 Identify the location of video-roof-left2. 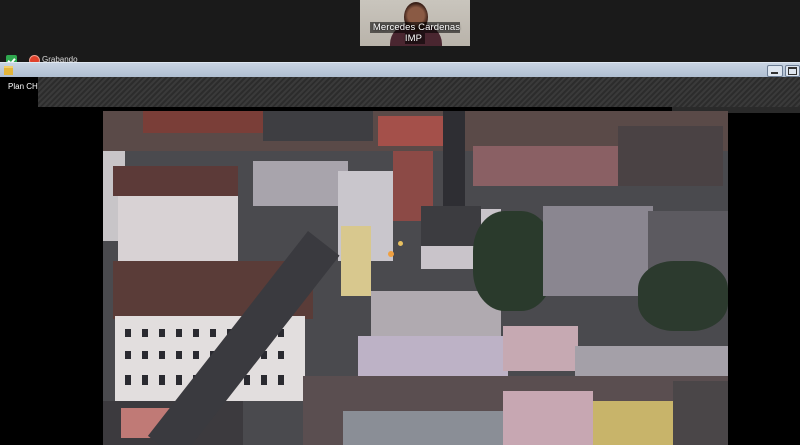
(175, 181).